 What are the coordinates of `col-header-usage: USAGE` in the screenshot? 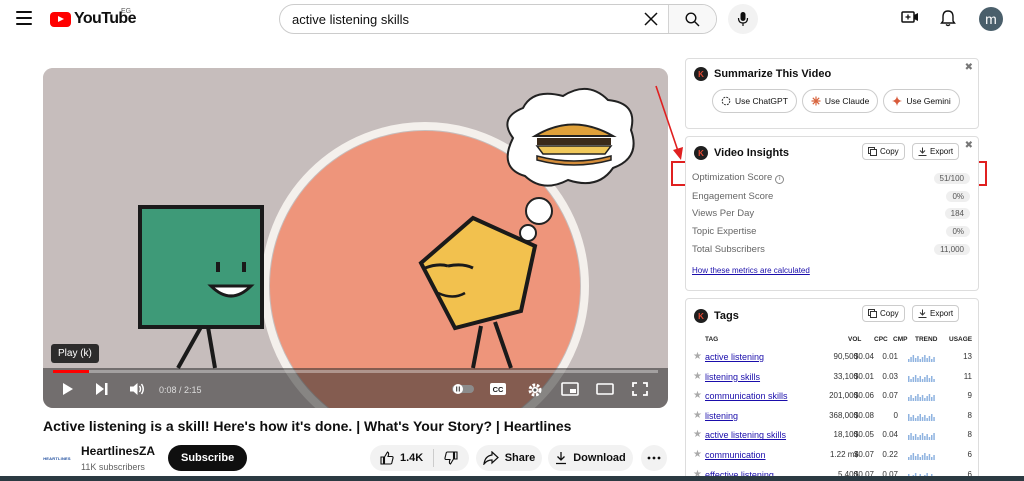 It's located at (961, 339).